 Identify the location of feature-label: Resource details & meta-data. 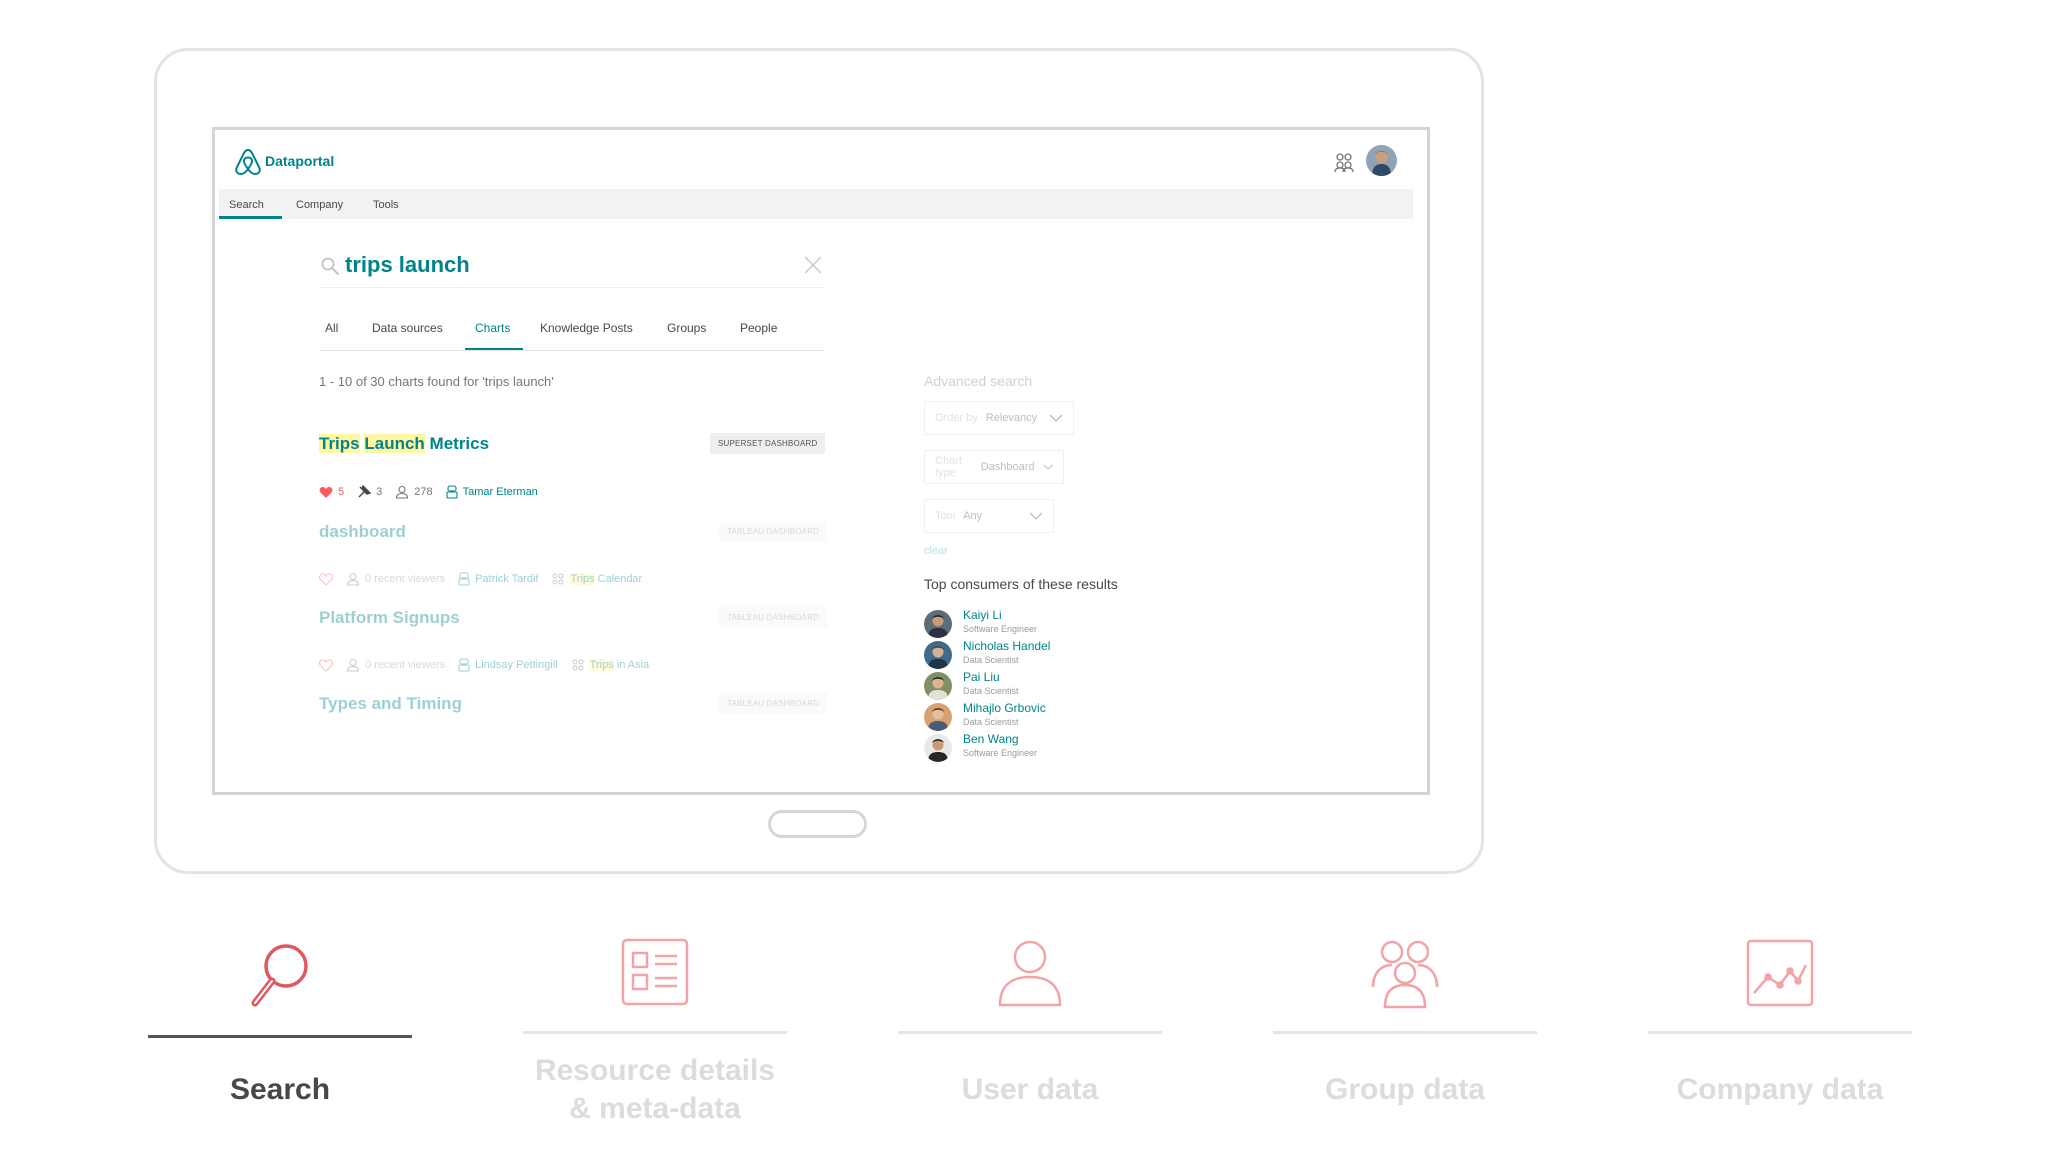
(655, 1089).